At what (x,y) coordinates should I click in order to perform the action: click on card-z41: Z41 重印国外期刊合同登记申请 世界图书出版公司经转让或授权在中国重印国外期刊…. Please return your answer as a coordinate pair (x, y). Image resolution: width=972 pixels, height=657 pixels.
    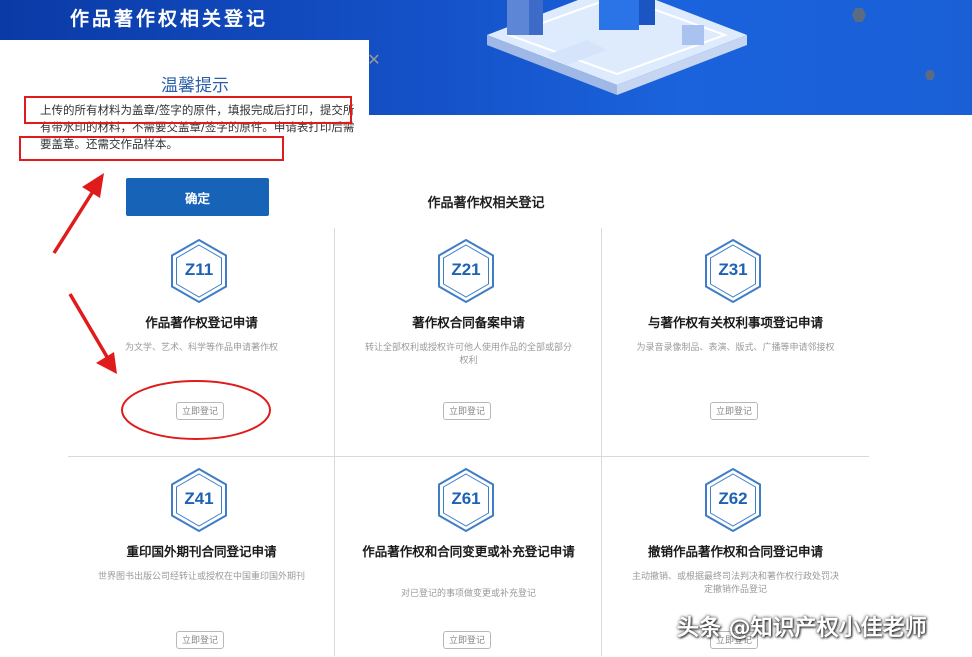
    Looking at the image, I should click on (201, 557).